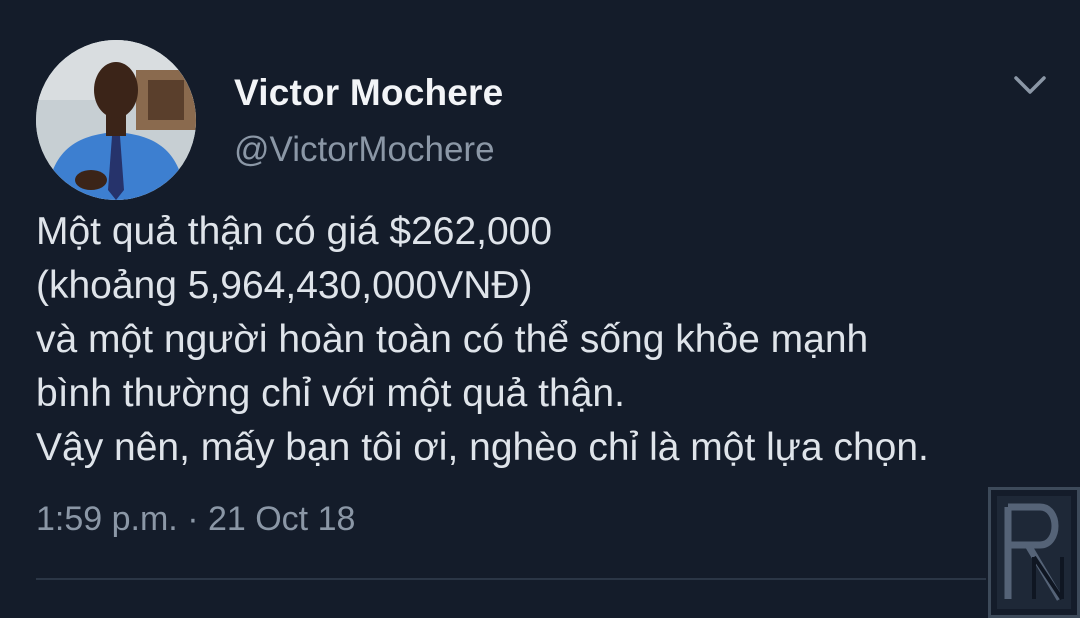  What do you see at coordinates (511, 579) in the screenshot?
I see `divider` at bounding box center [511, 579].